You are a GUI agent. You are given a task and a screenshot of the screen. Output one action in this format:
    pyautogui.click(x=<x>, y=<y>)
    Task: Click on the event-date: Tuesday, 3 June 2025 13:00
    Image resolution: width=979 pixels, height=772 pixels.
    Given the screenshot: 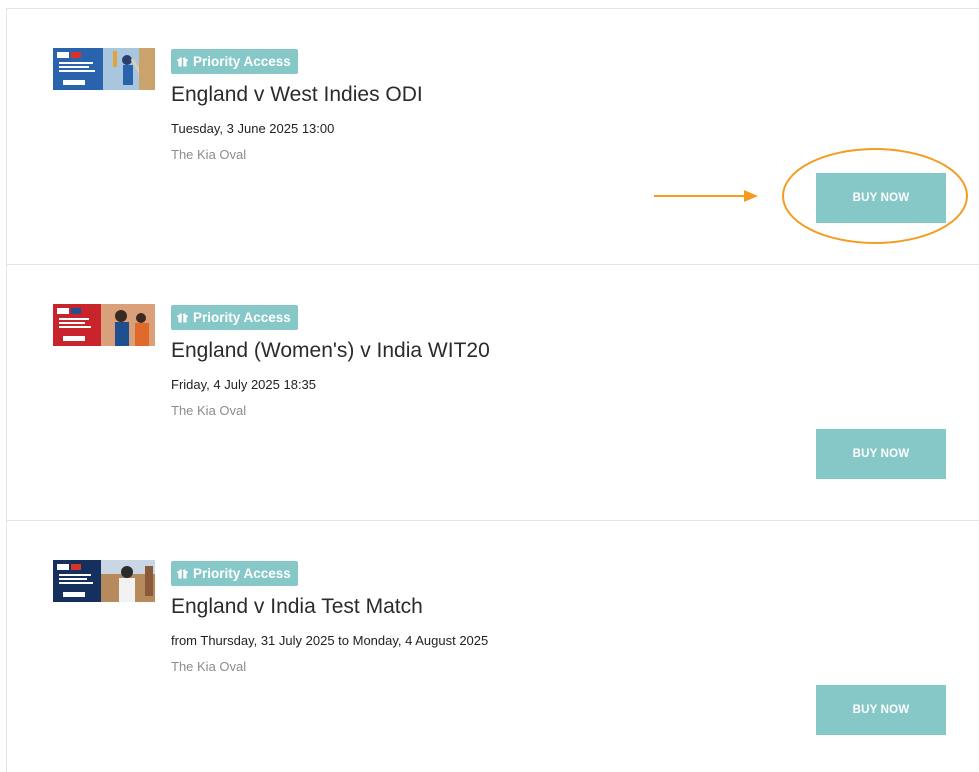 What is the action you would take?
    pyautogui.click(x=253, y=128)
    